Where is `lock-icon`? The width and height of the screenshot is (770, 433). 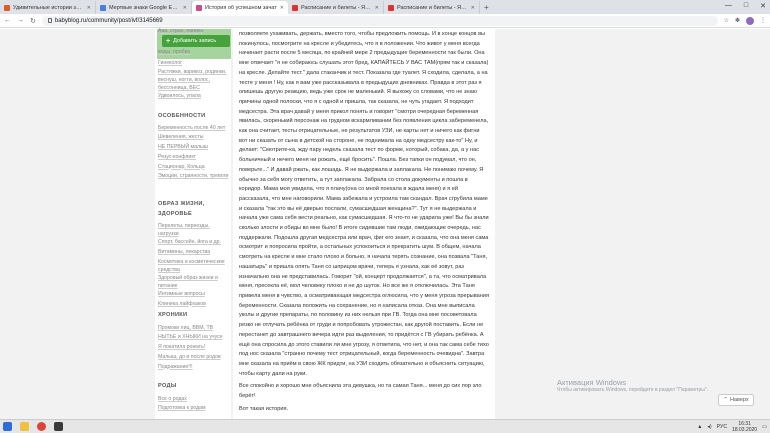 lock-icon is located at coordinates (49, 20).